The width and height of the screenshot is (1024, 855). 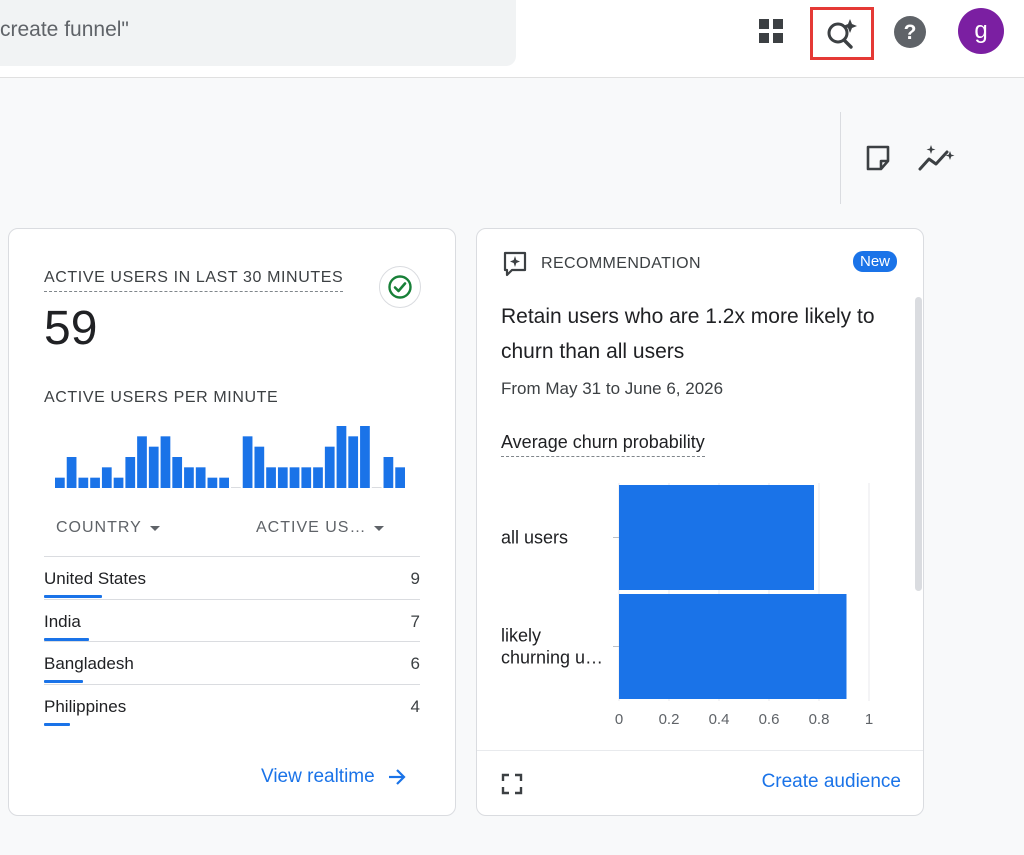 I want to click on date-range: From May 31 to June 6, 2026, so click(x=612, y=388).